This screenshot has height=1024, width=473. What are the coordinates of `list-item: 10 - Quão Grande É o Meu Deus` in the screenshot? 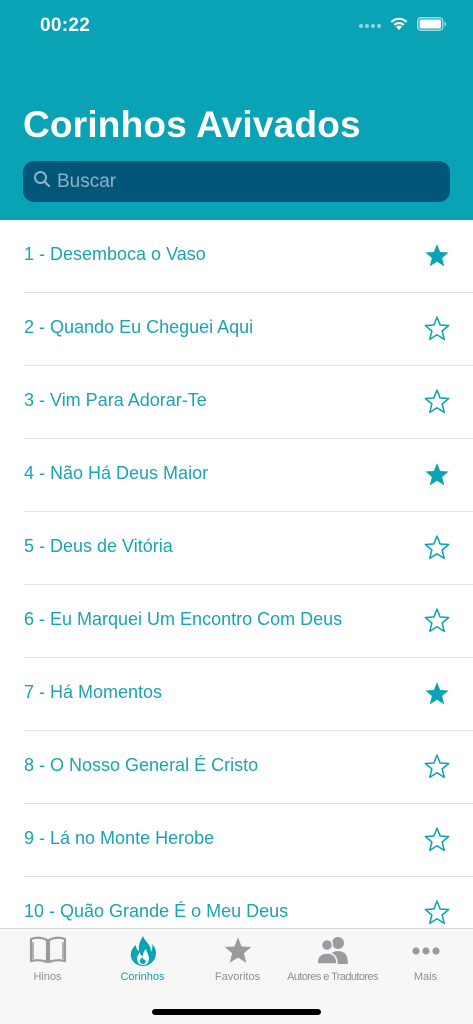 It's located at (236, 902).